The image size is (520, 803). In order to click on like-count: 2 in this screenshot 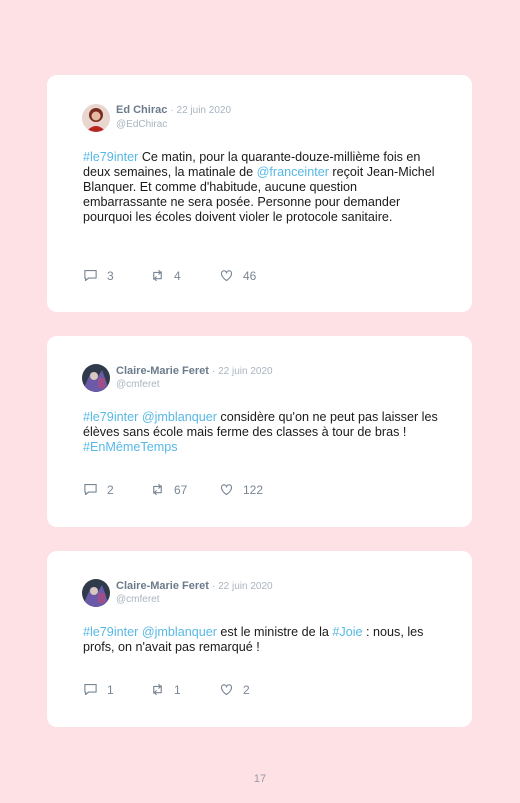, I will do `click(246, 689)`.